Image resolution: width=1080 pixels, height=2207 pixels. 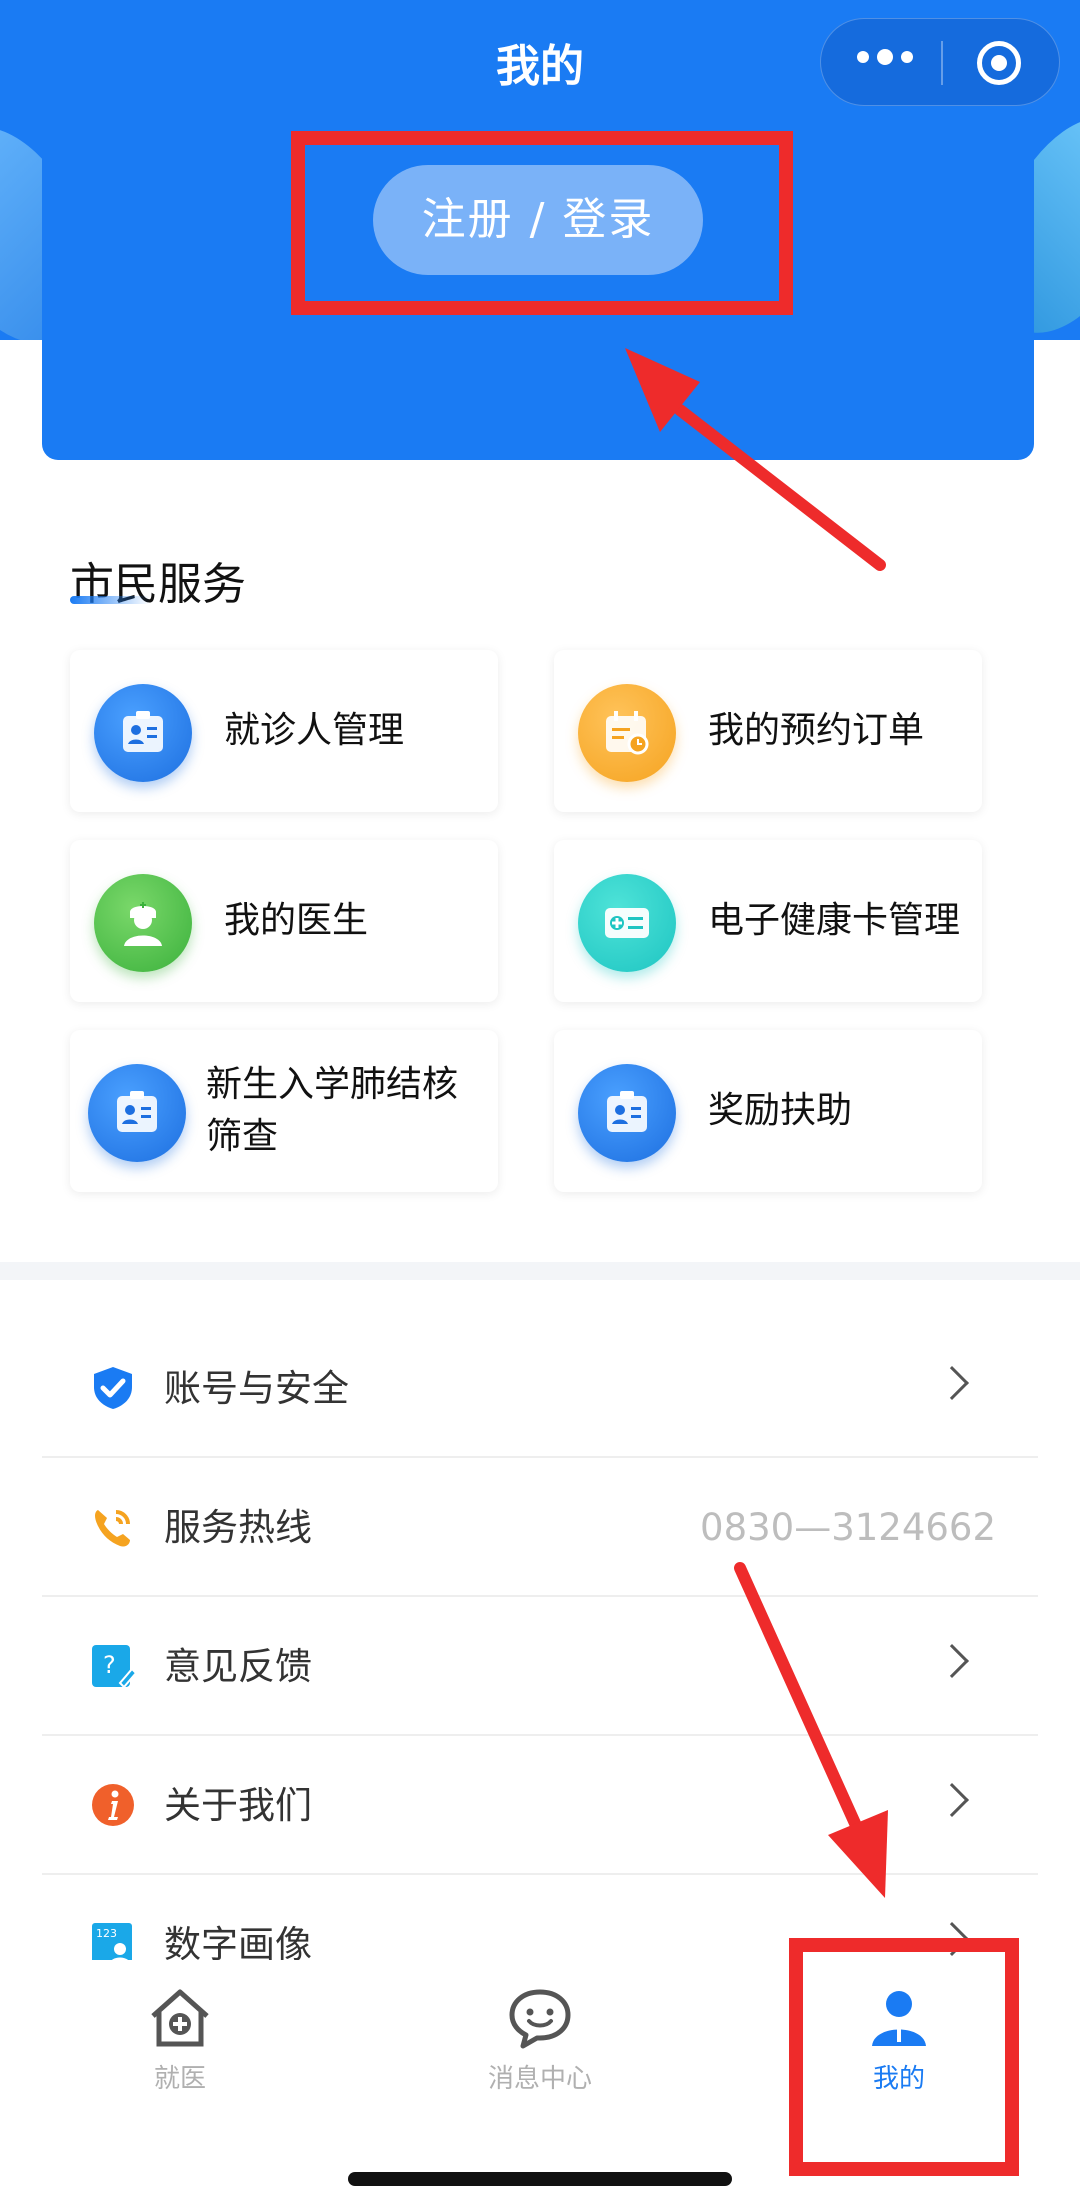 What do you see at coordinates (540, 2179) in the screenshot?
I see `home-indicator` at bounding box center [540, 2179].